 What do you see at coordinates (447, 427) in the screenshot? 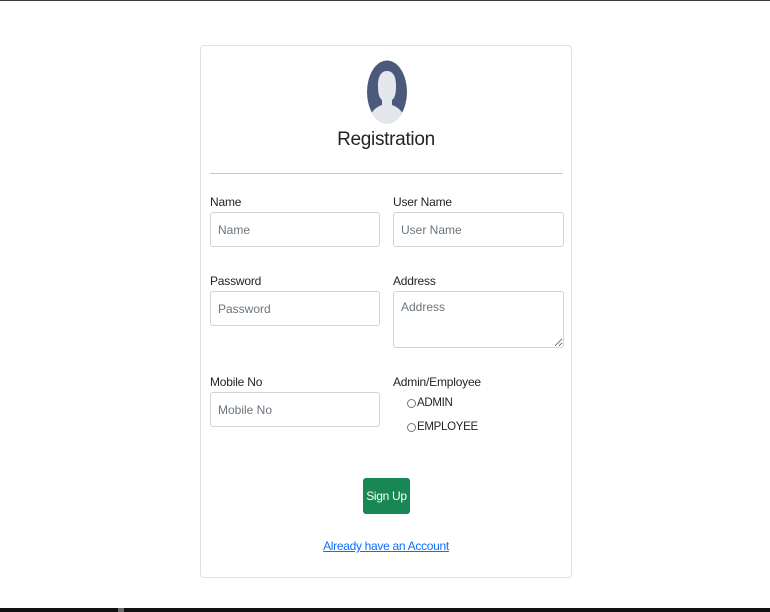
I see `radio-employee-label: EMPLOYEE` at bounding box center [447, 427].